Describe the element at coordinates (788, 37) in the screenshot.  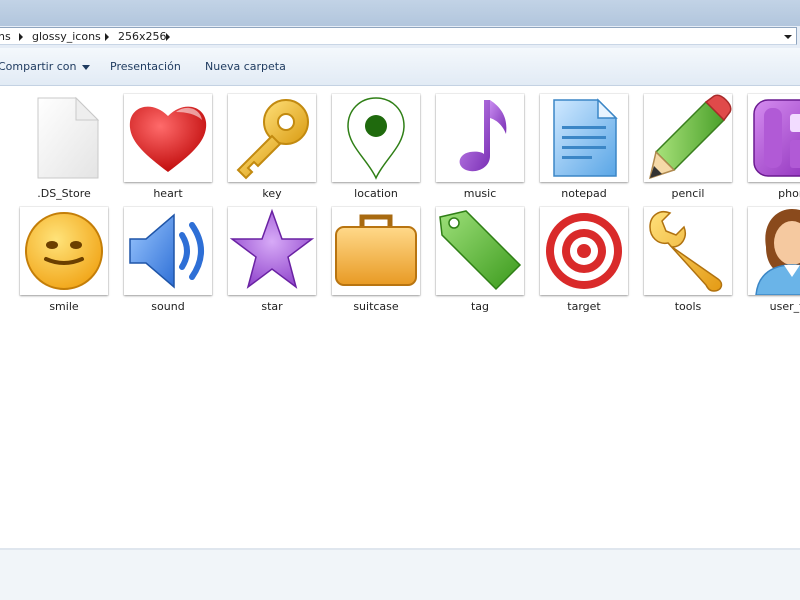
I see `address-dropdown-icon` at that location.